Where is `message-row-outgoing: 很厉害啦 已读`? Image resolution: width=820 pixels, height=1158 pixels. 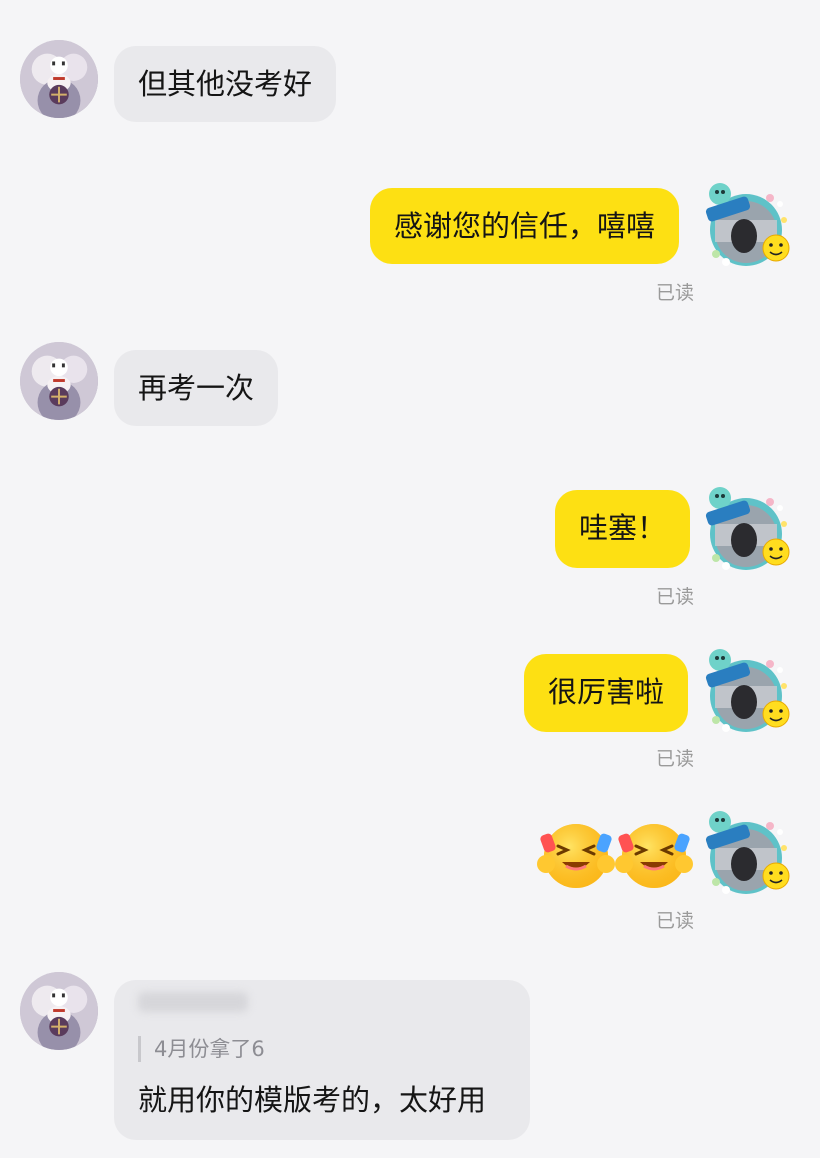
message-row-outgoing: 很厉害啦 已读 is located at coordinates (410, 708).